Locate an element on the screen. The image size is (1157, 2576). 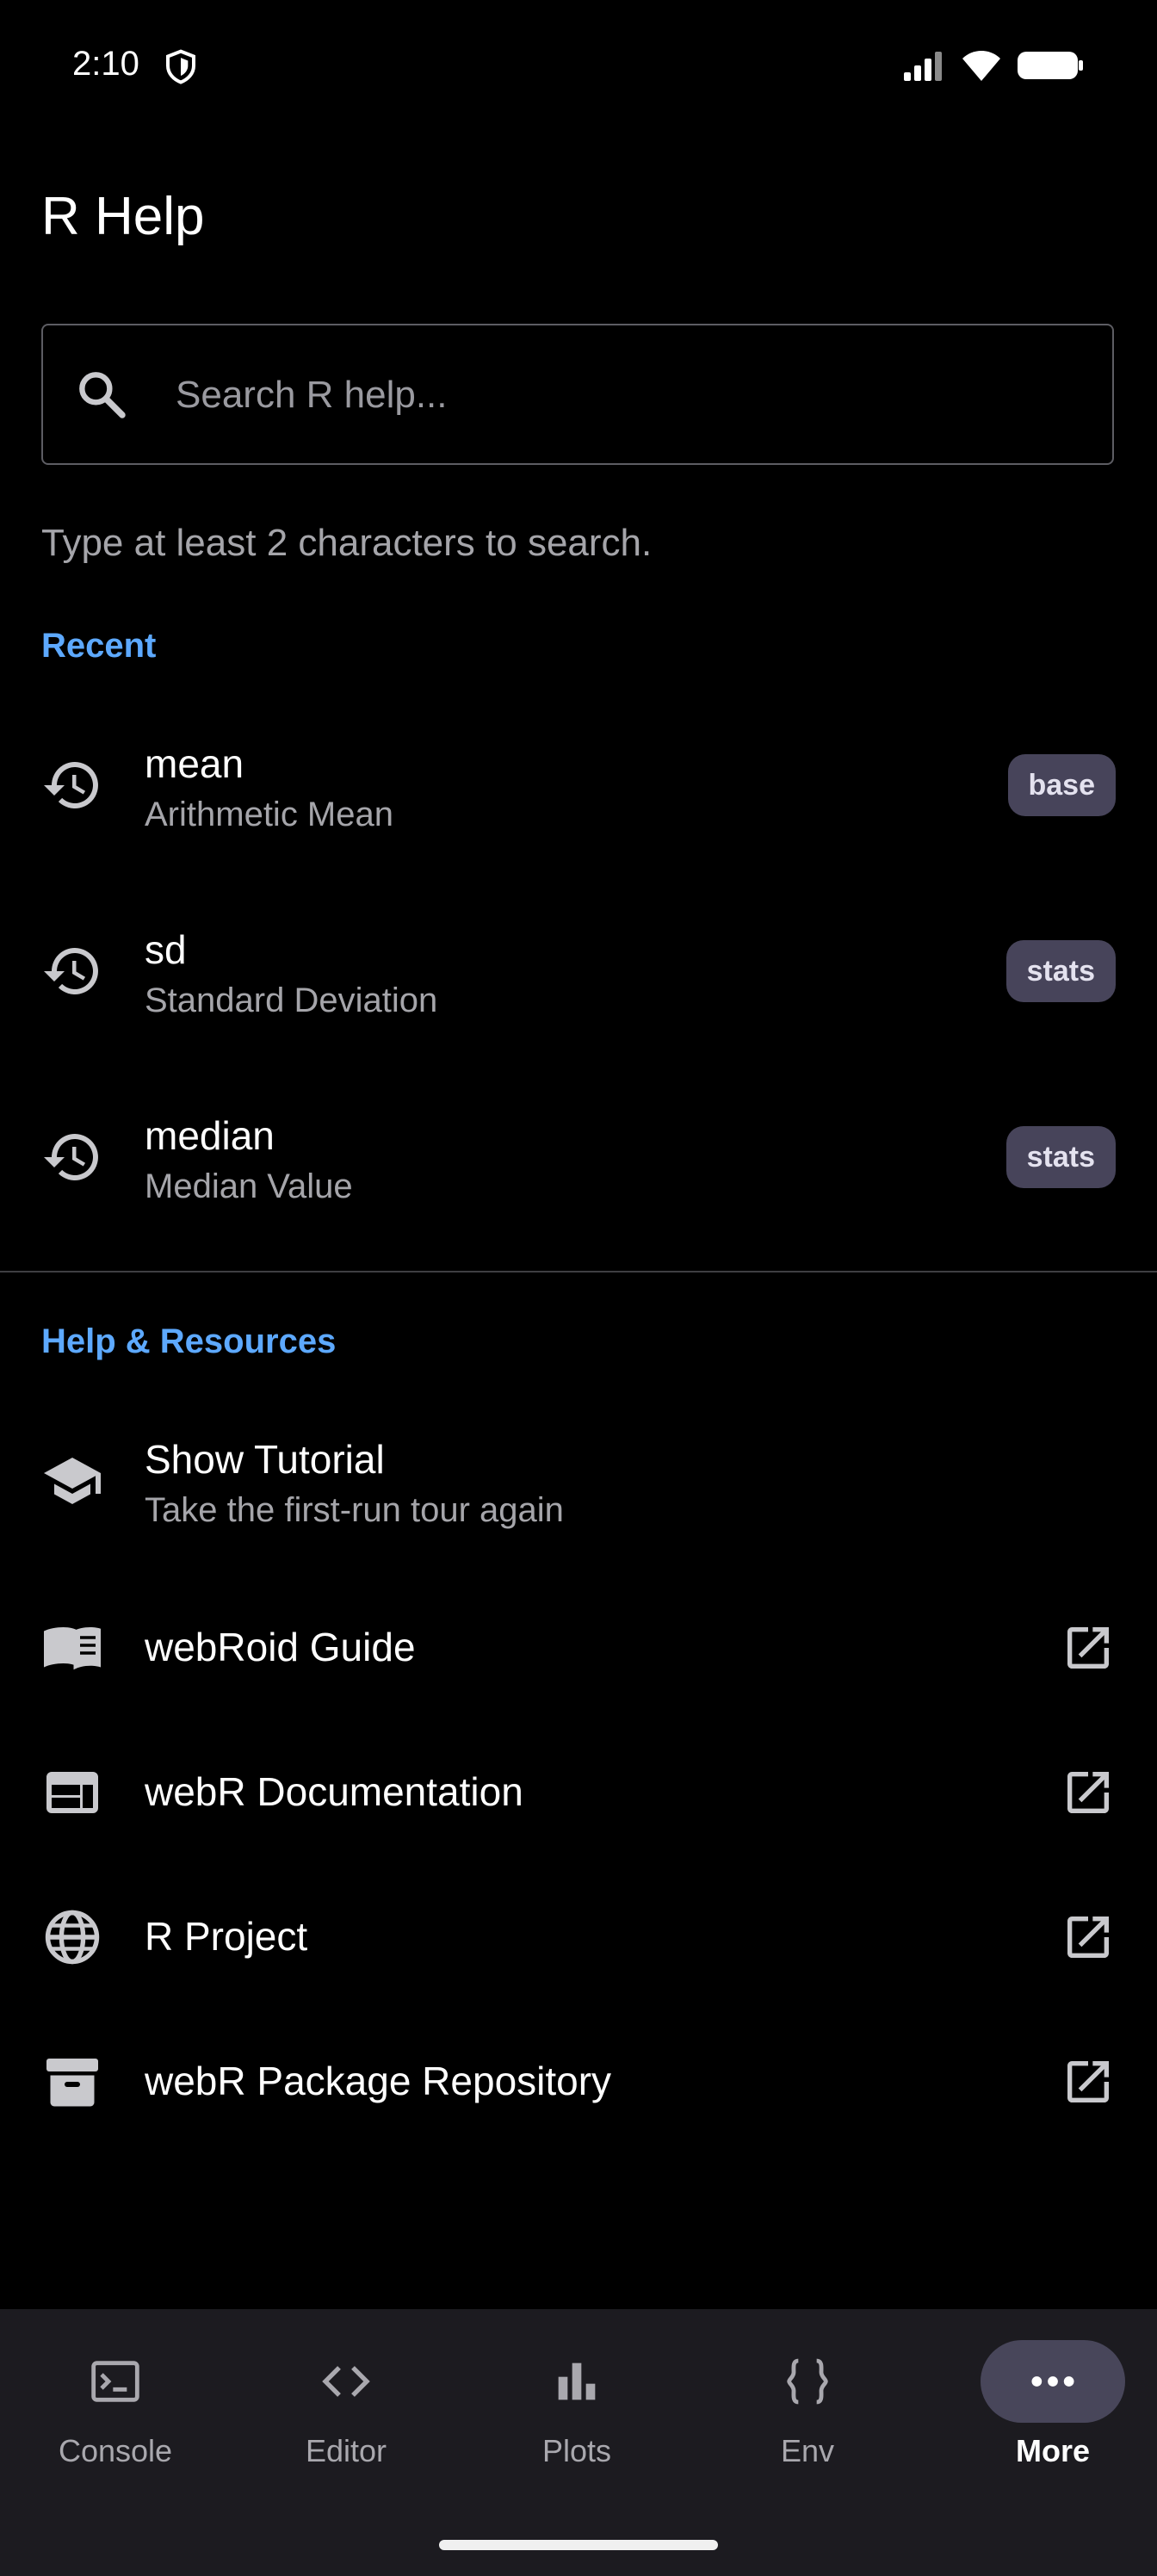
recent-item-mean: mean Arithmetic Mean base is located at coordinates (579, 785).